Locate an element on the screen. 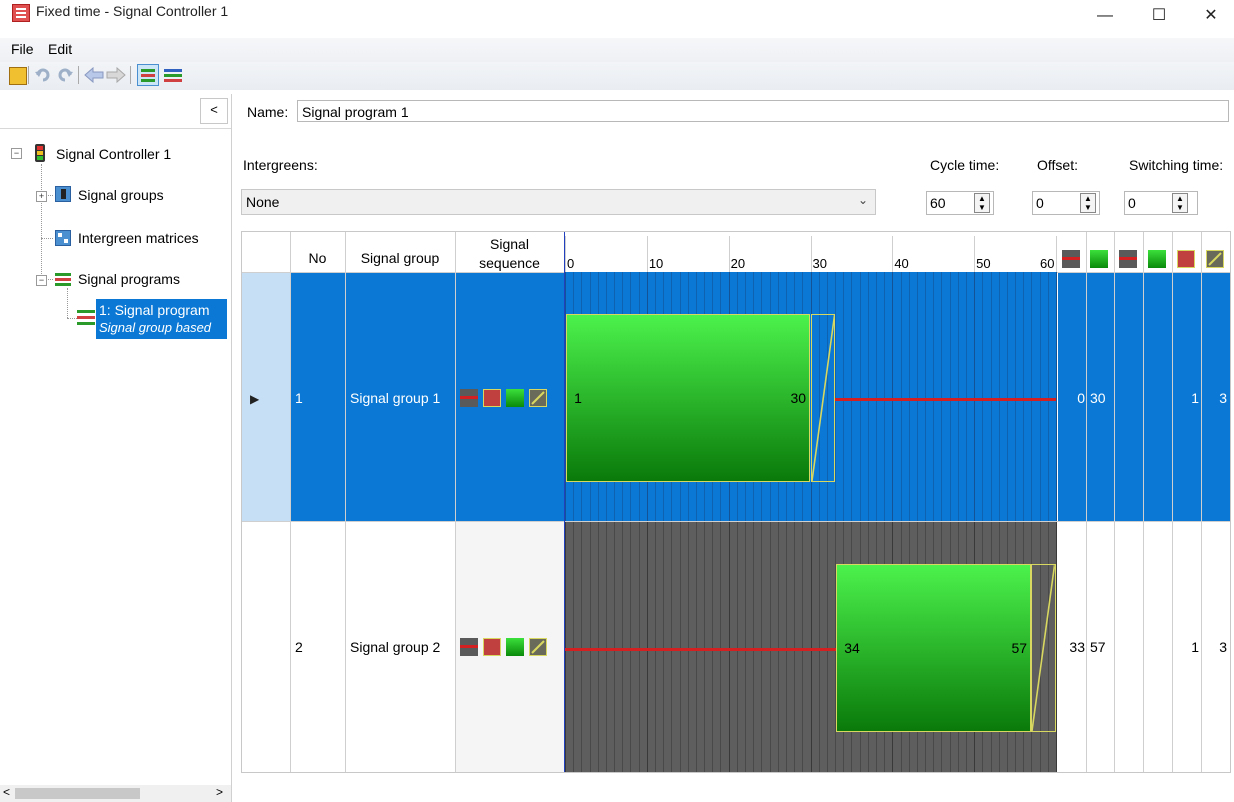  tree-node-controller: Signal Controller 1 is located at coordinates (113, 154).